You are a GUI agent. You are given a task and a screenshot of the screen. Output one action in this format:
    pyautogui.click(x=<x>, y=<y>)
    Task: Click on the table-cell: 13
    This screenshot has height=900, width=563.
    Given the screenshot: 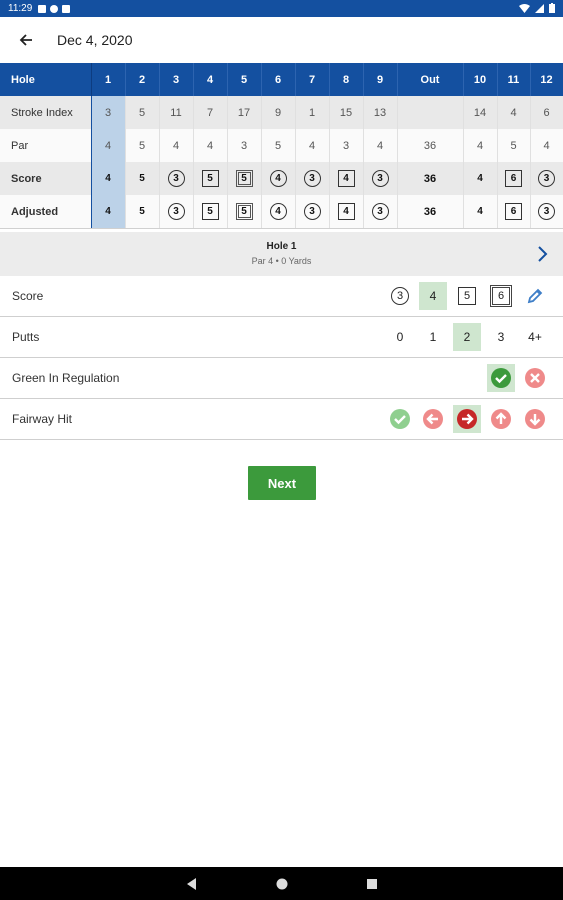 What is the action you would take?
    pyautogui.click(x=380, y=112)
    